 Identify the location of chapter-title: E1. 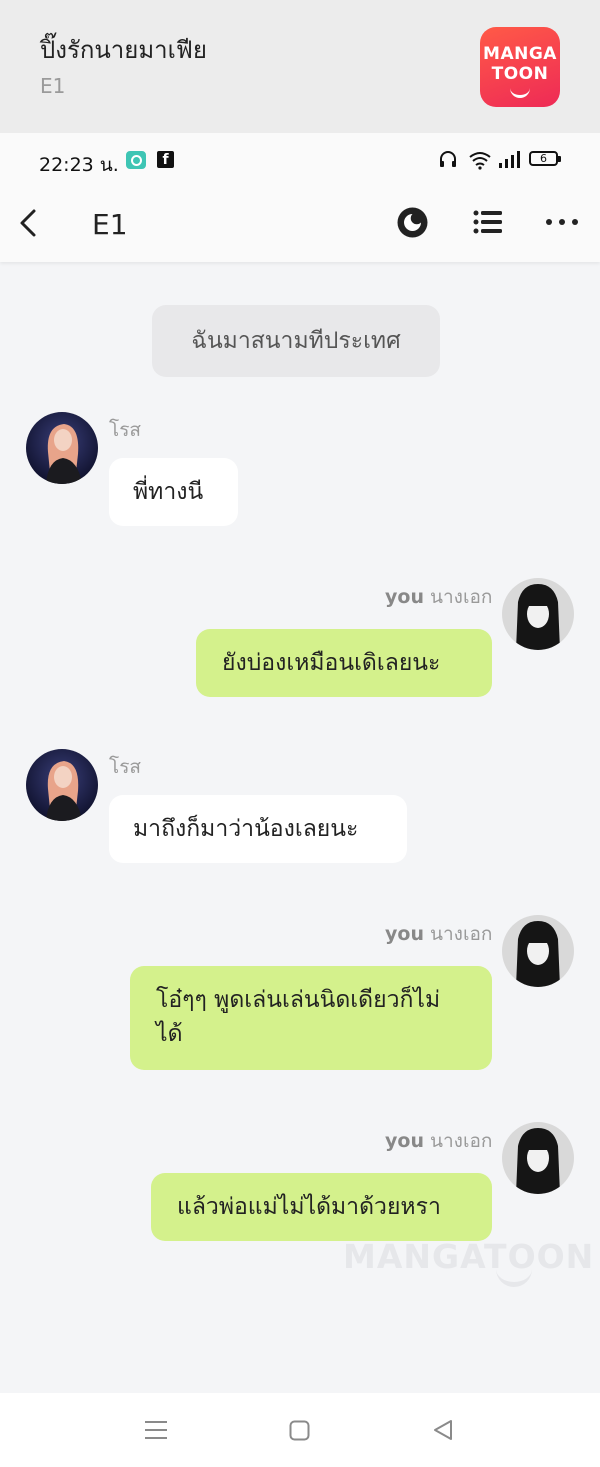
(110, 224).